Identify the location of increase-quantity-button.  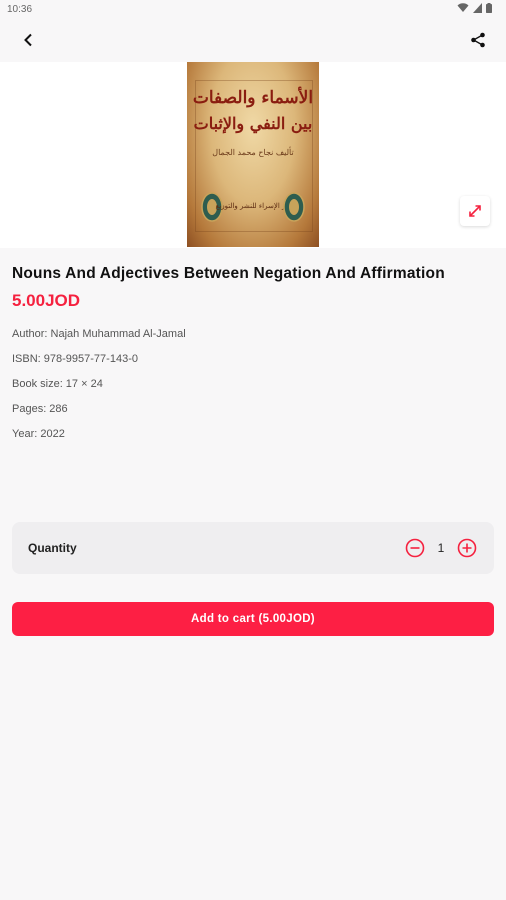
(467, 548).